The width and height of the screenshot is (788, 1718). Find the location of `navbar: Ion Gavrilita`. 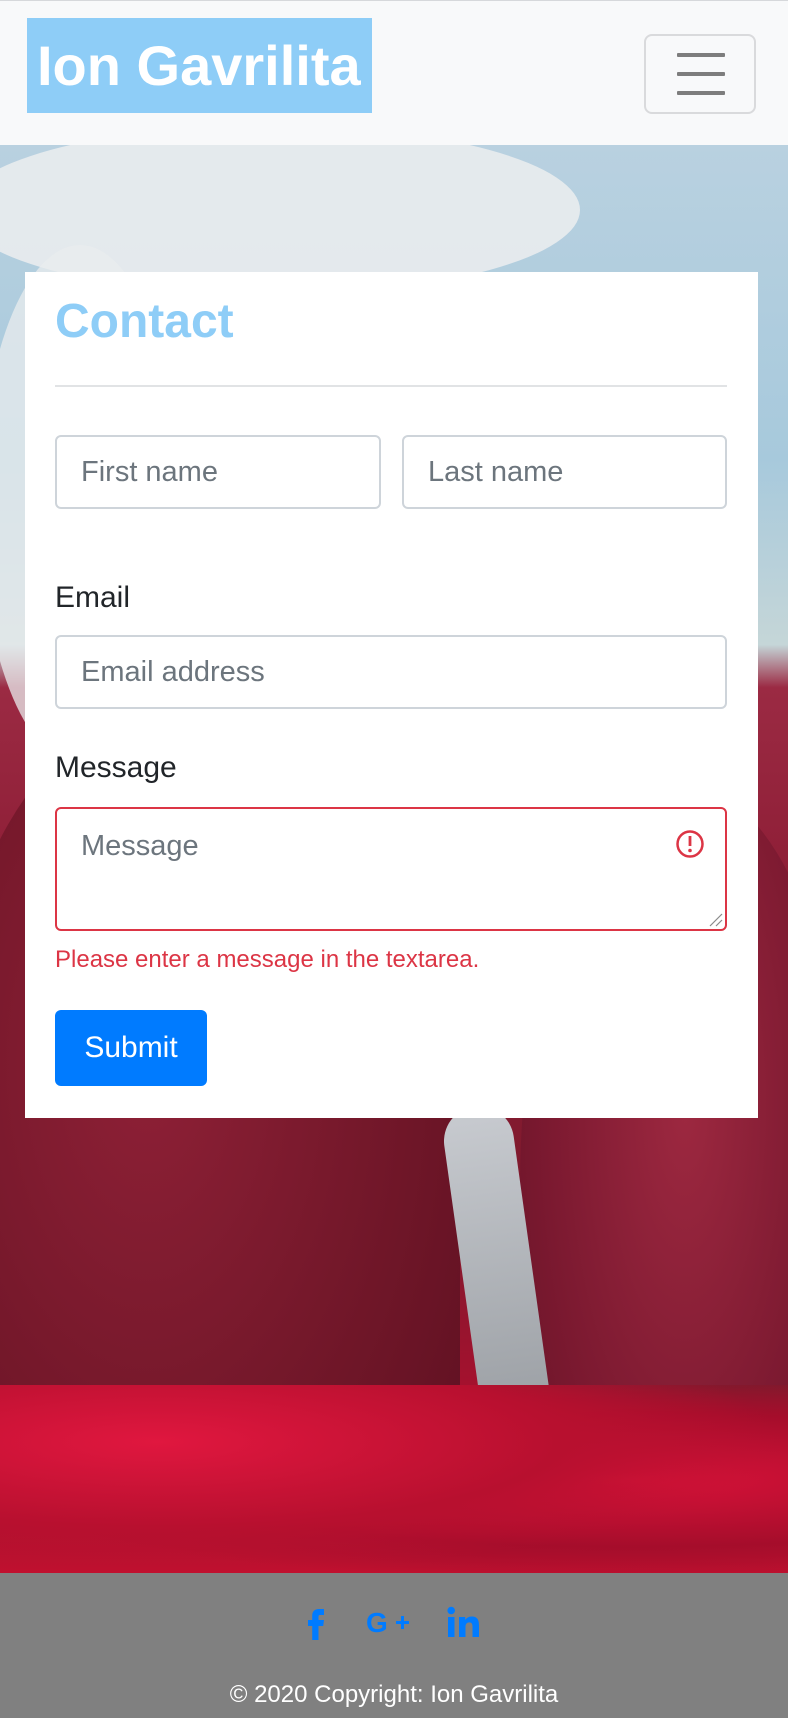

navbar: Ion Gavrilita is located at coordinates (394, 72).